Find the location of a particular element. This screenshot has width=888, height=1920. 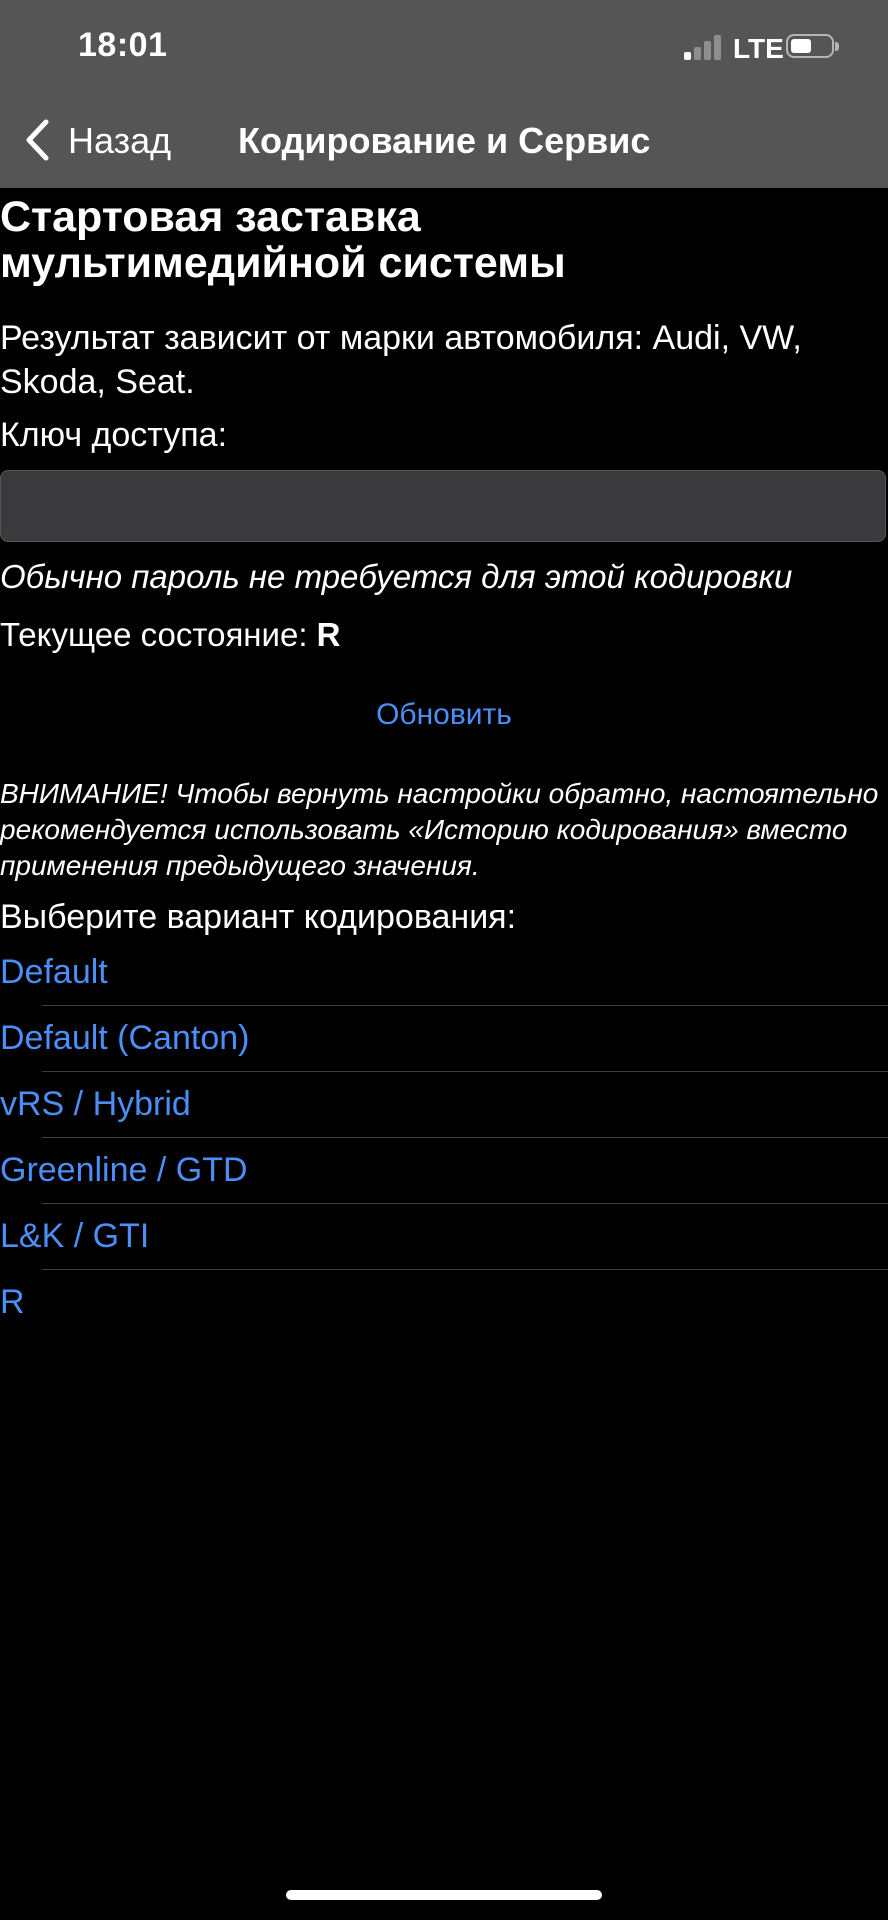

coding-option: Default (Canton) is located at coordinates (444, 1039).